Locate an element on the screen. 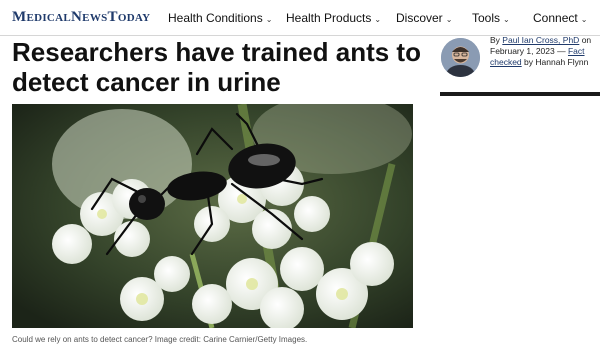 This screenshot has height=360, width=600. nav-label: Health Conditions is located at coordinates (215, 18).